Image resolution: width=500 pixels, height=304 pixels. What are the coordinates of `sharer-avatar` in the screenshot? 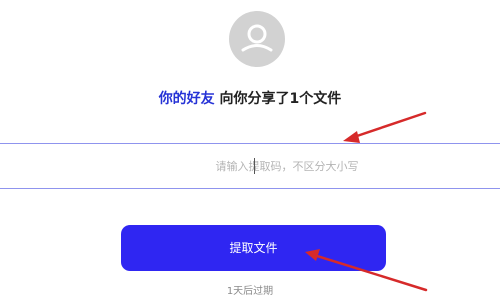 It's located at (257, 39).